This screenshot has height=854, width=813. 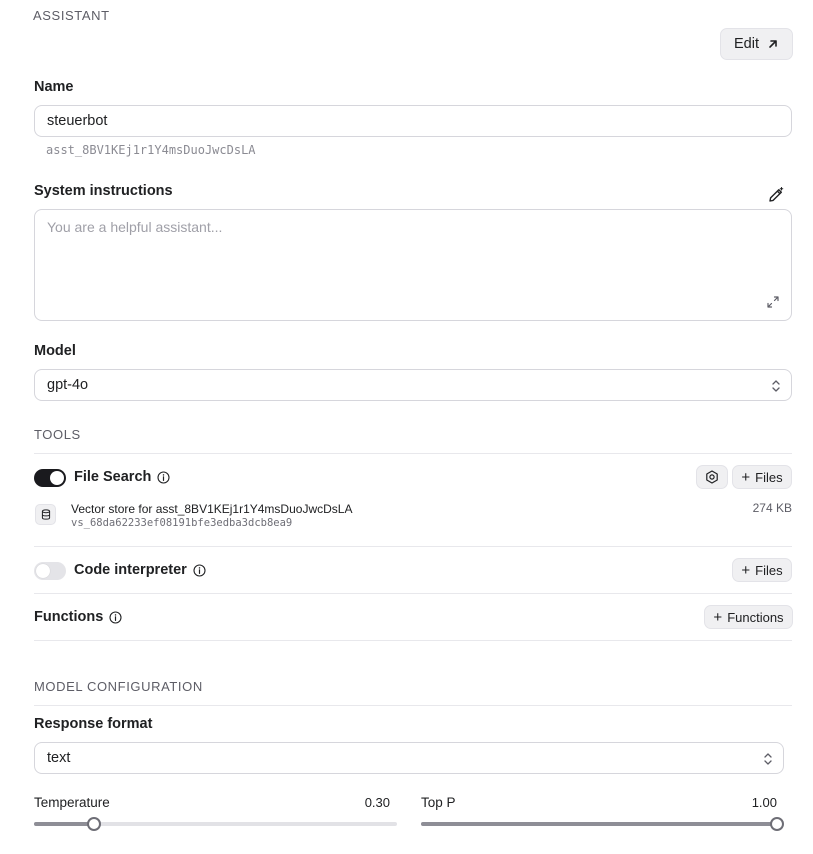 What do you see at coordinates (755, 617) in the screenshot?
I see `add-function-label: Functions` at bounding box center [755, 617].